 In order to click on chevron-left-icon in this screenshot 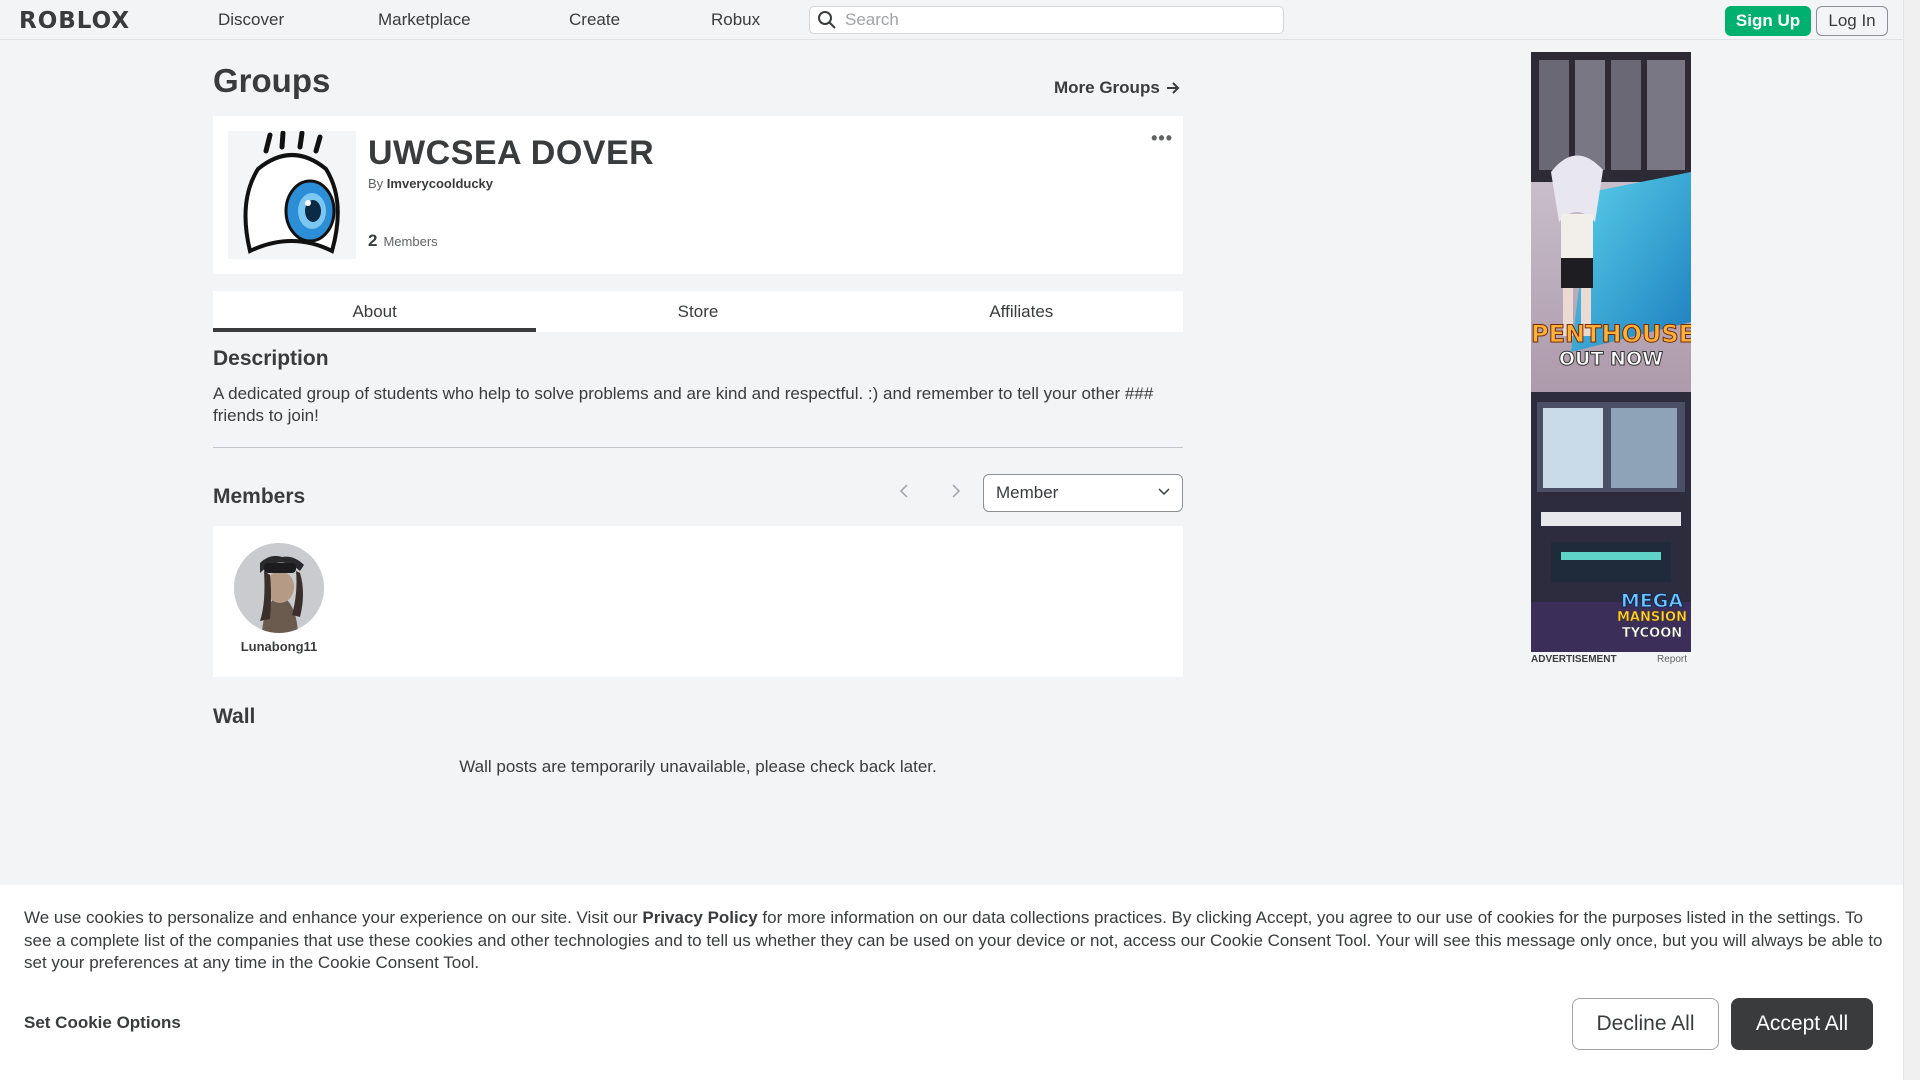, I will do `click(903, 491)`.